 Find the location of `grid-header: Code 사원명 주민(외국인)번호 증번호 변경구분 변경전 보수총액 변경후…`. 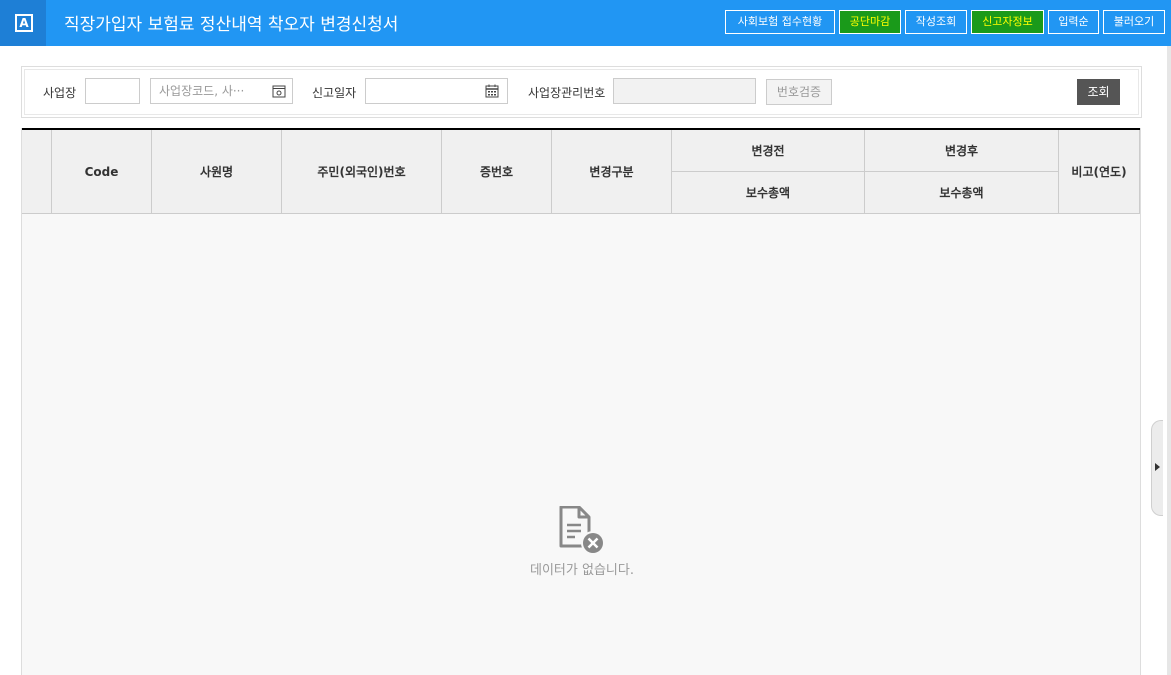

grid-header: Code 사원명 주민(외국인)번호 증번호 변경구분 변경전 보수총액 변경후… is located at coordinates (581, 171).